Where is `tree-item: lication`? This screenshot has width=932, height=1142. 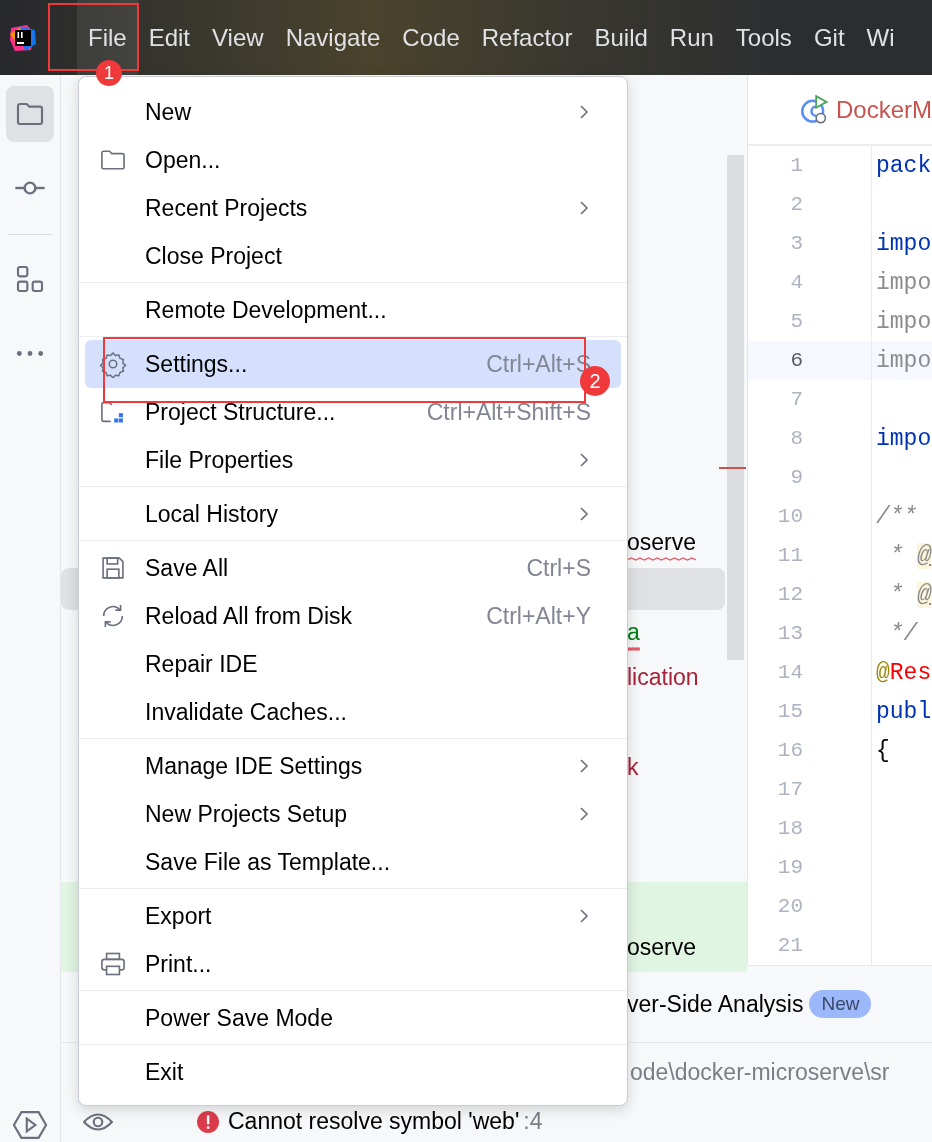
tree-item: lication is located at coordinates (663, 679).